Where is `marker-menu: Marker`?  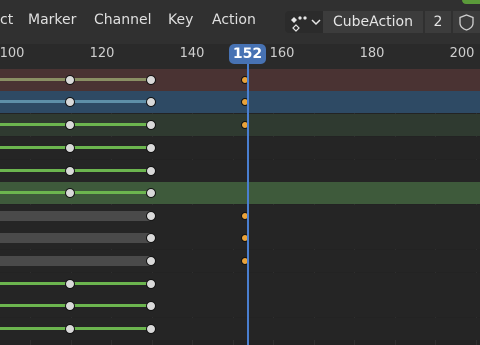 marker-menu: Marker is located at coordinates (52, 20).